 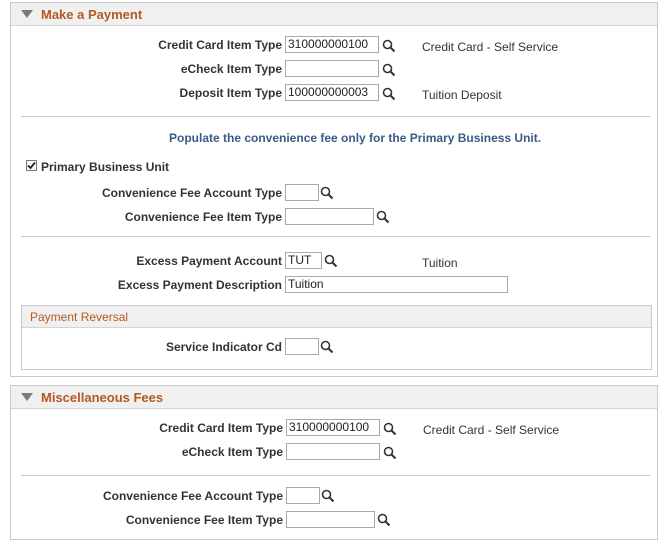 I want to click on conv-fee-item-type-input, so click(x=329, y=216).